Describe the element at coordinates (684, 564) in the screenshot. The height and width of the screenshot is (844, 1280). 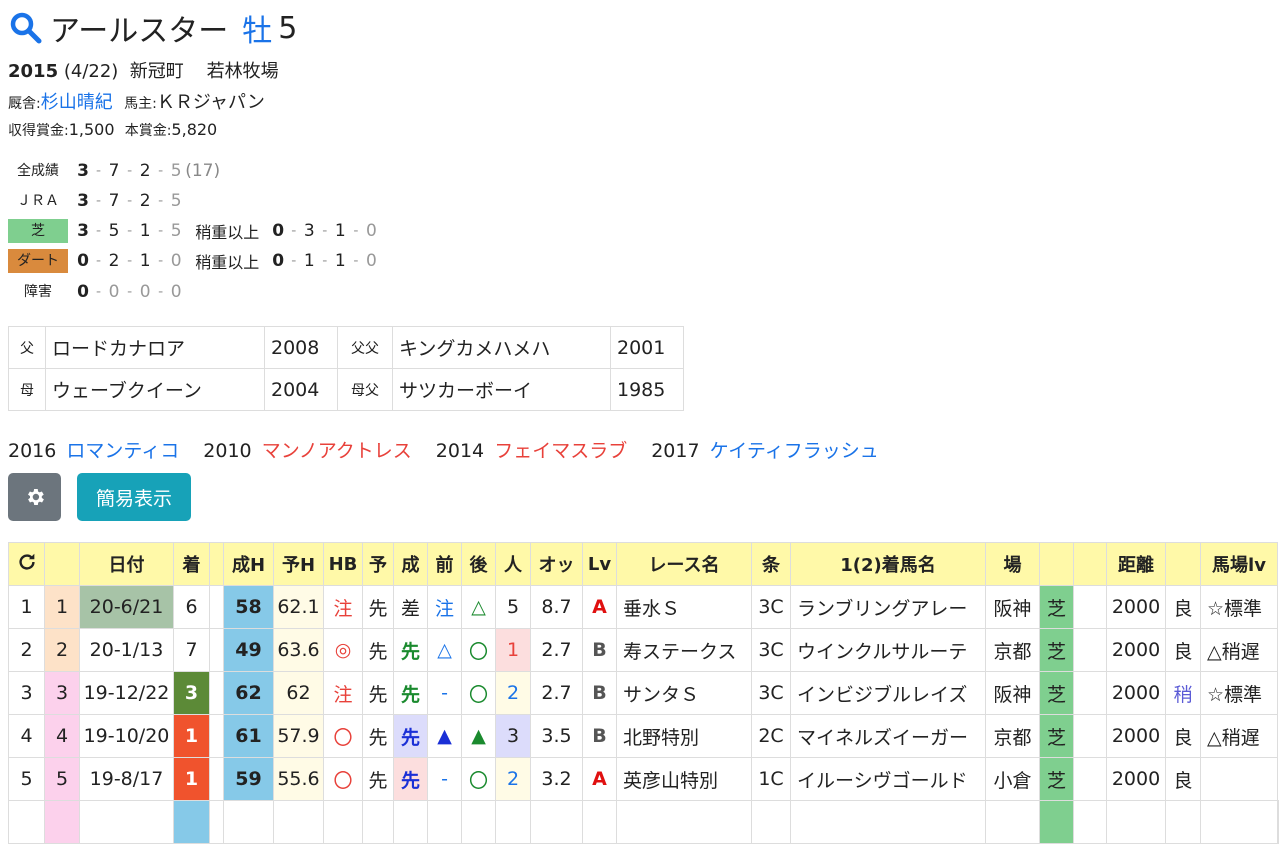
I see `column-header: レース名` at that location.